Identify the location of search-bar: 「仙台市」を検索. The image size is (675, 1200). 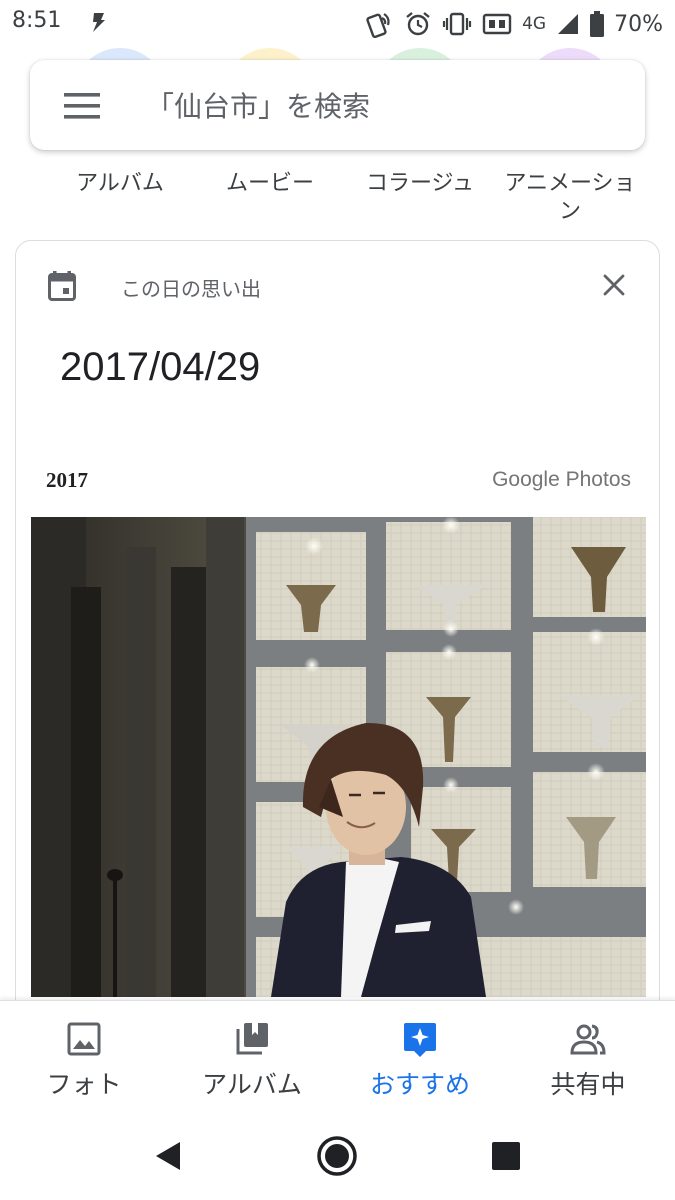
(337, 105).